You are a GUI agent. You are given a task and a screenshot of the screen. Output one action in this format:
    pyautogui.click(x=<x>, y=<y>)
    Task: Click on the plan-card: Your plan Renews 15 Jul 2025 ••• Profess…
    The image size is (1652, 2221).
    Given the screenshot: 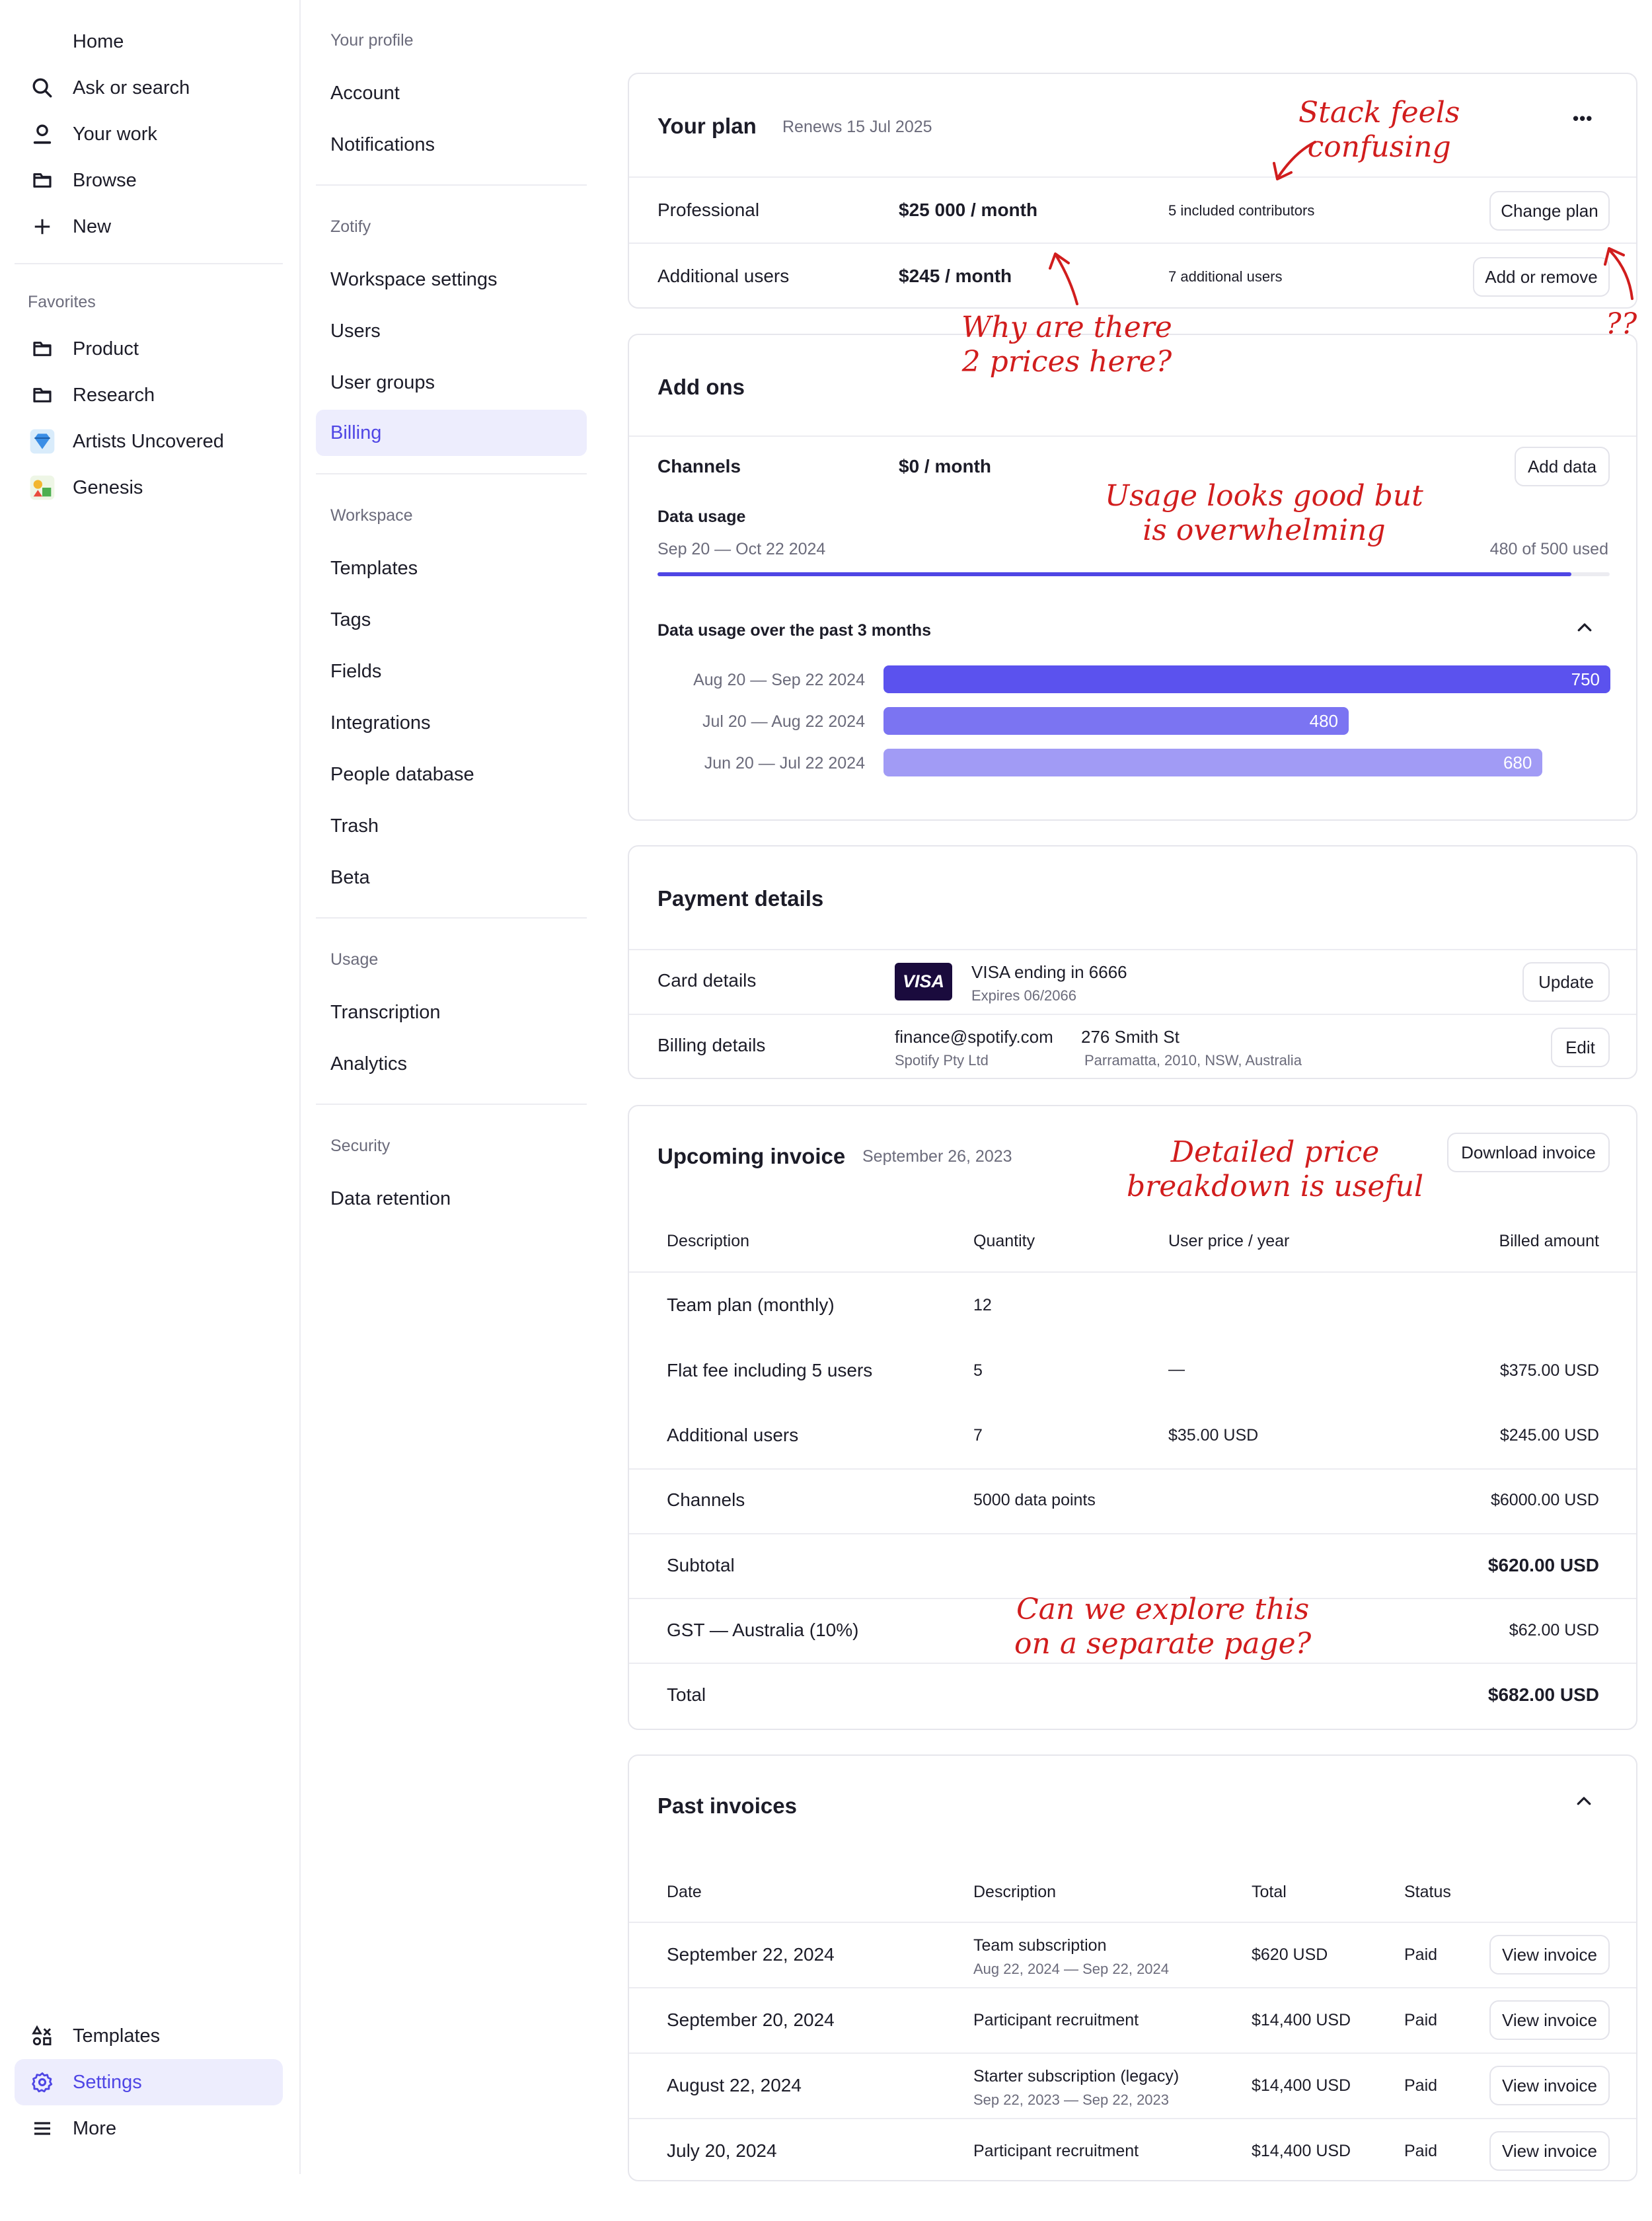 What is the action you would take?
    pyautogui.click(x=1132, y=191)
    